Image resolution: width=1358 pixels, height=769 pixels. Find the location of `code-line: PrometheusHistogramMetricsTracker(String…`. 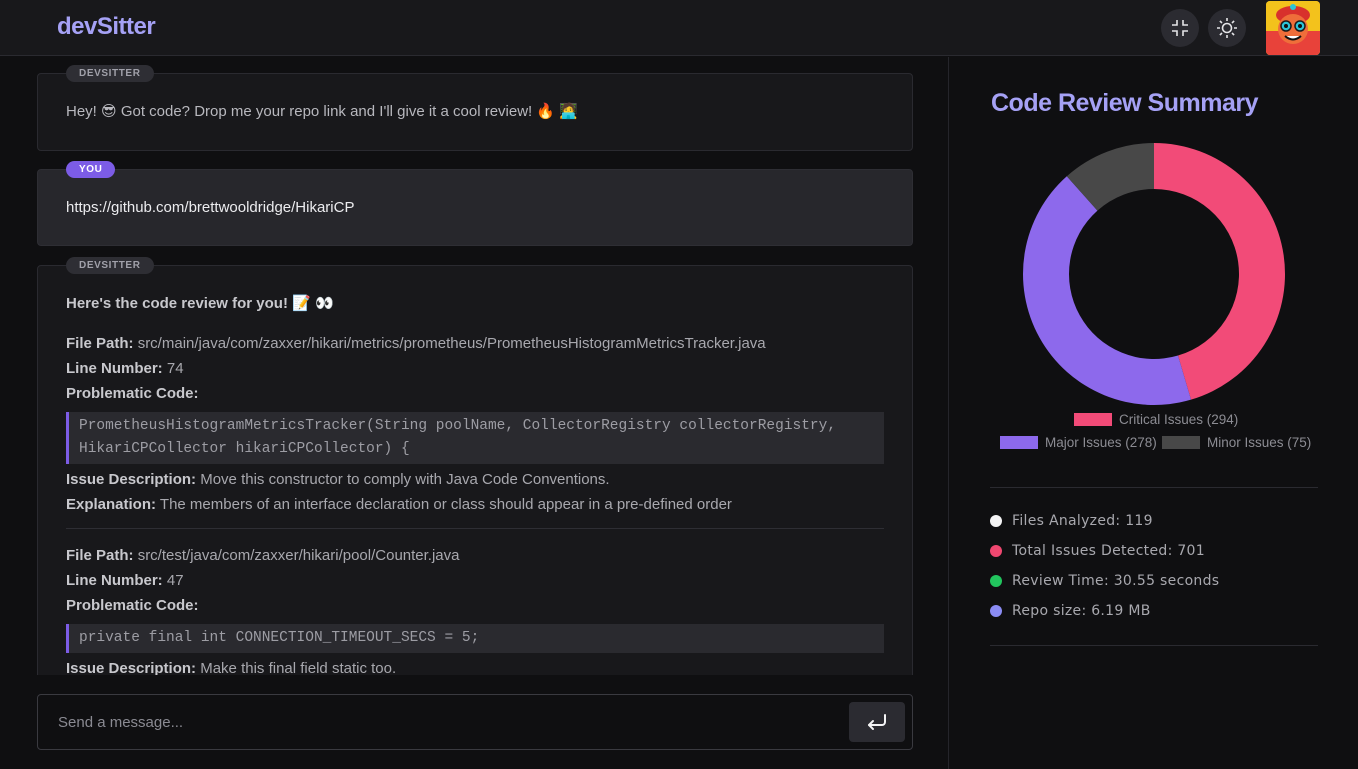

code-line: PrometheusHistogramMetricsTracker(String… is located at coordinates (458, 426).